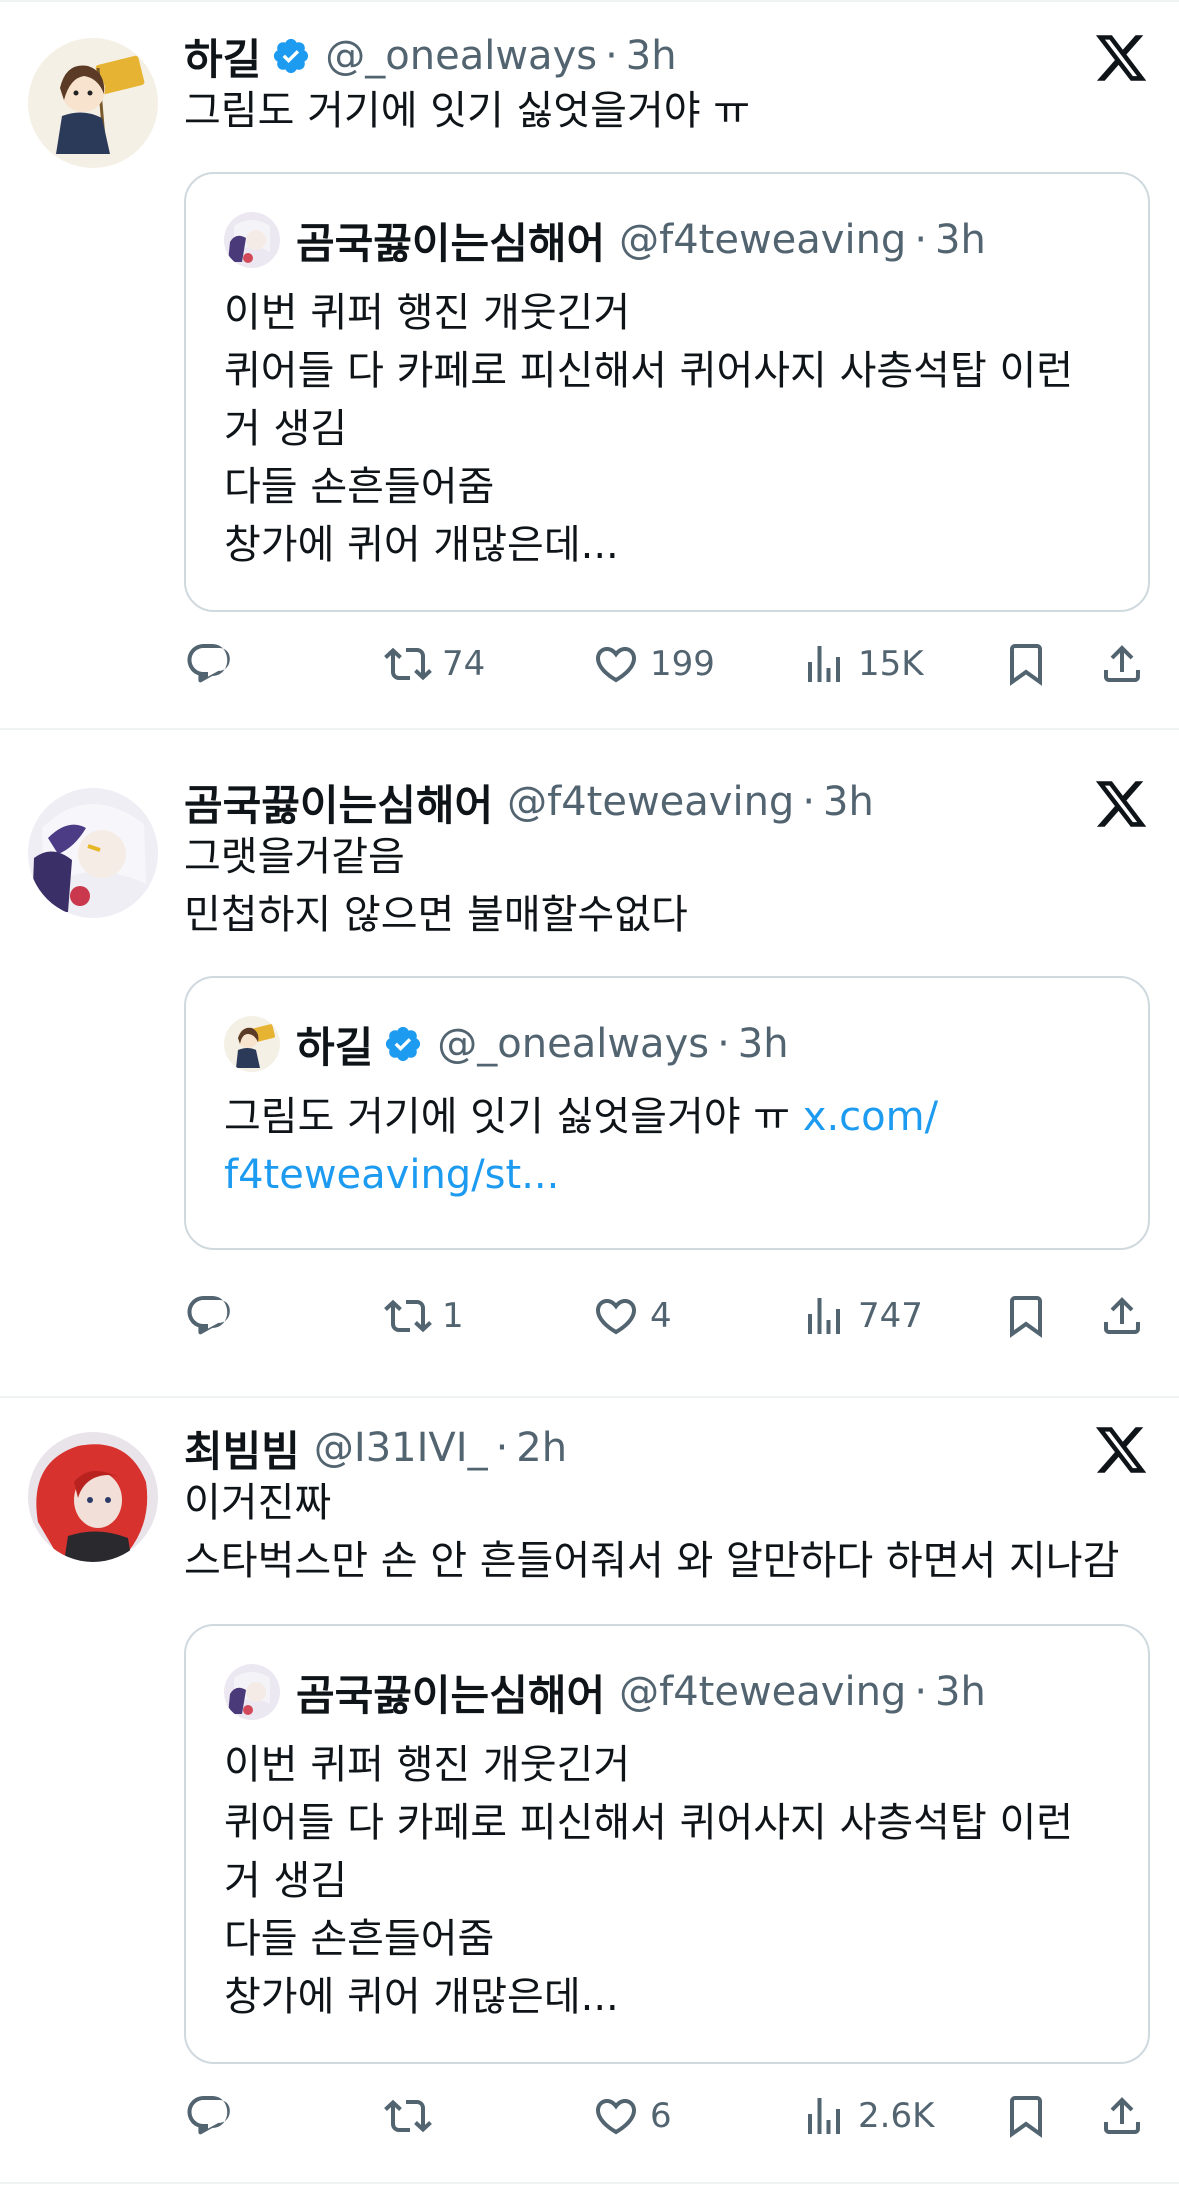 This screenshot has width=1179, height=2191. What do you see at coordinates (653, 664) in the screenshot?
I see `like-button: 199` at bounding box center [653, 664].